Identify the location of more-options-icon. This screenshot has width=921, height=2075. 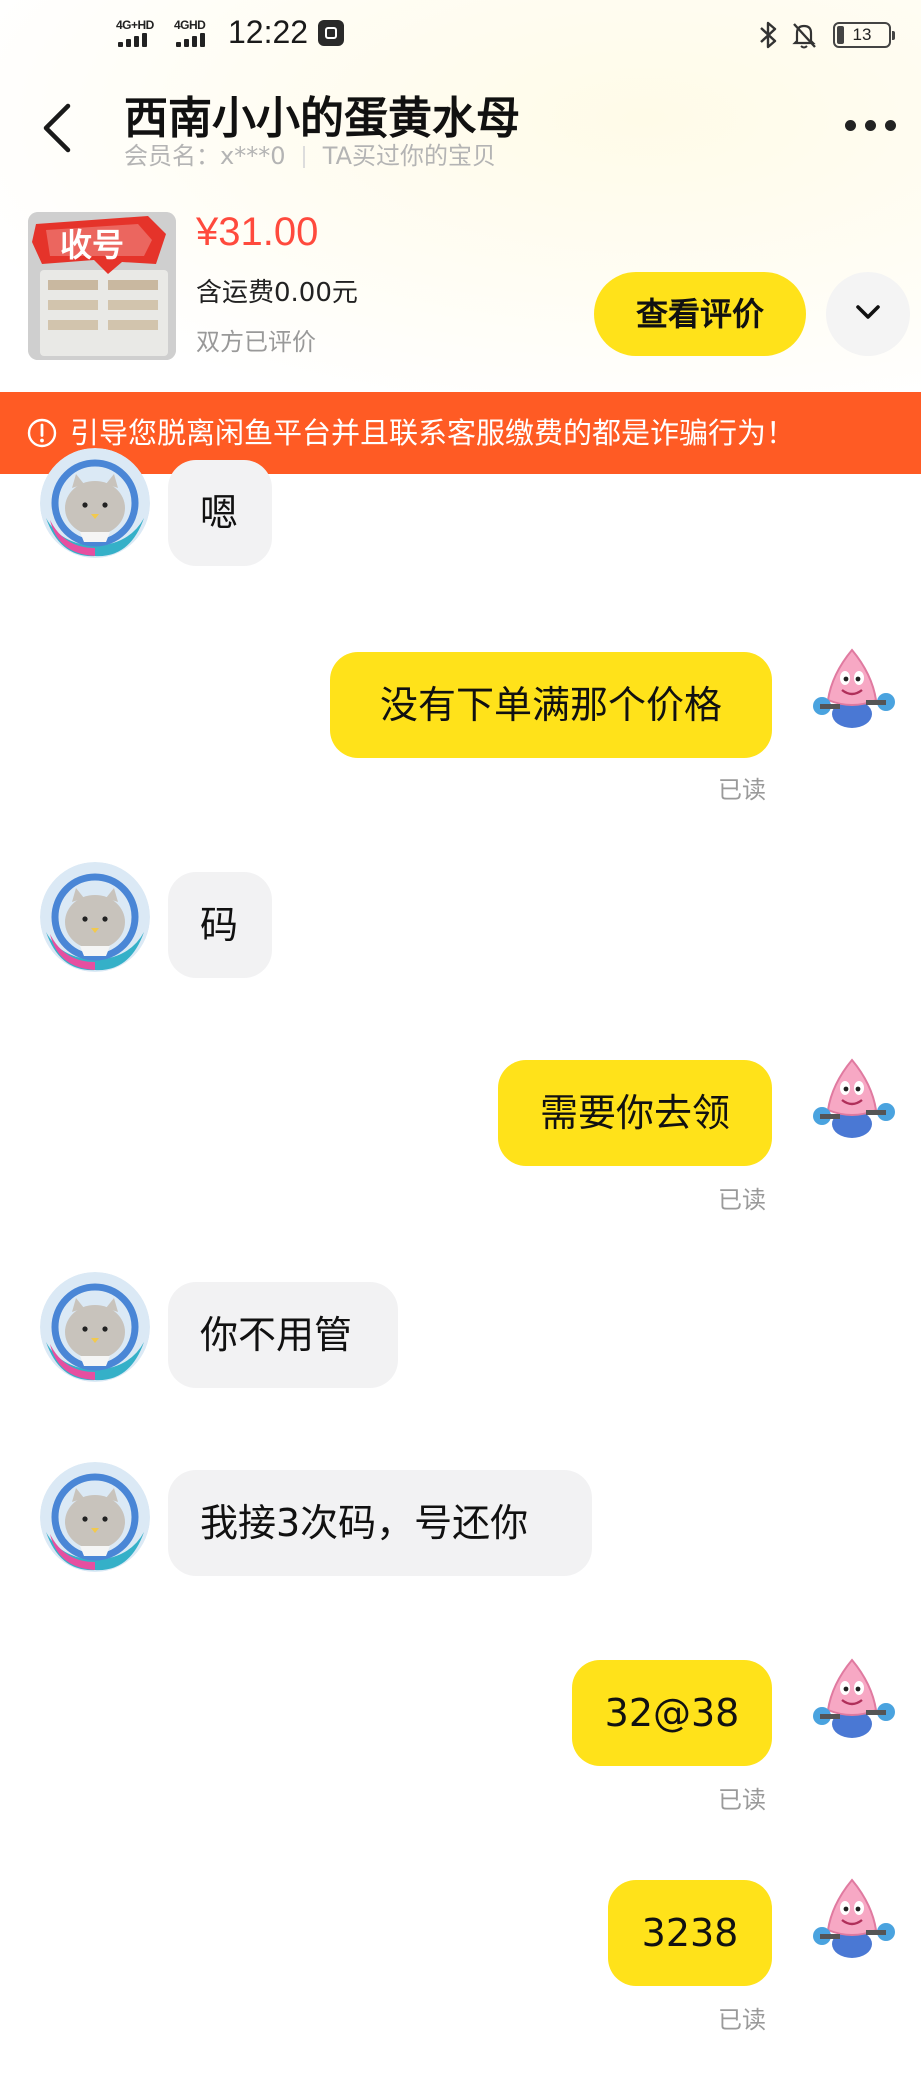
(871, 125).